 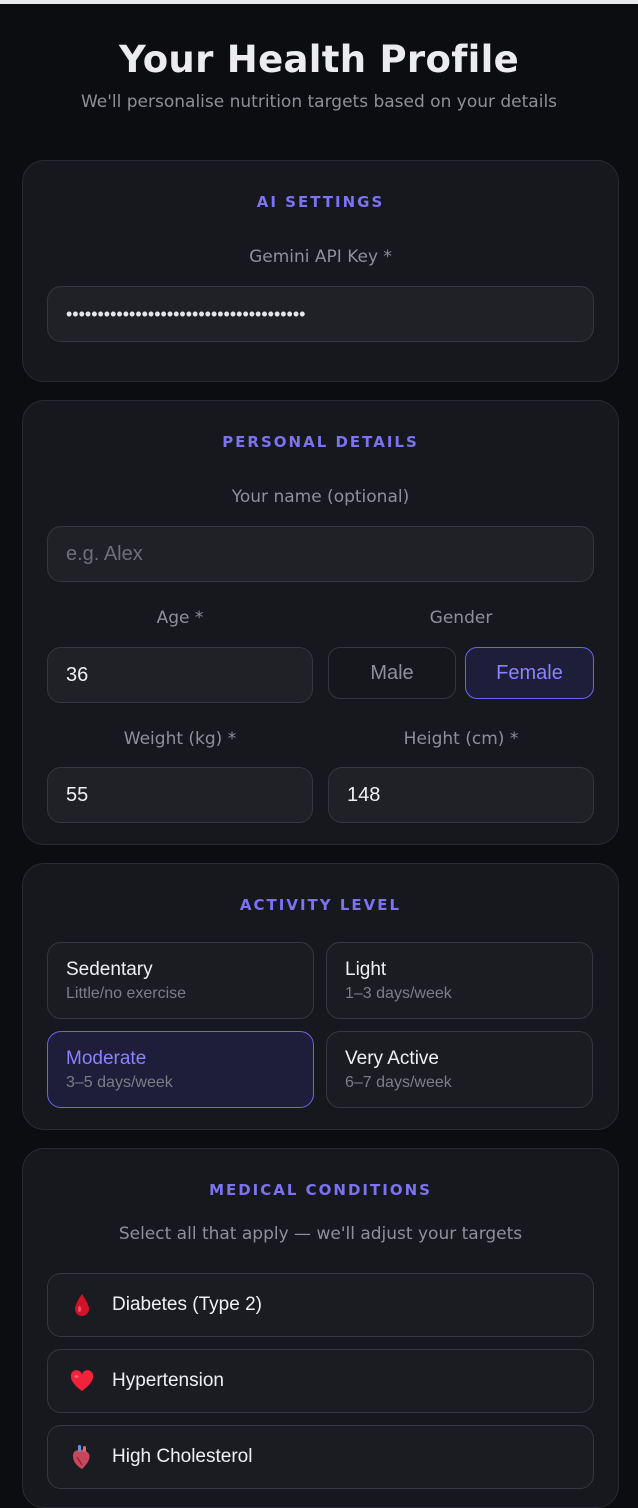 I want to click on height-input: 148, so click(x=461, y=795).